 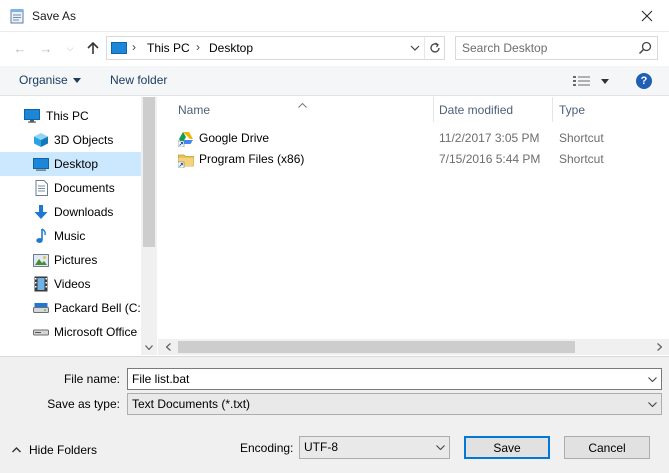 What do you see at coordinates (394, 379) in the screenshot?
I see `file-name-field: File list.bat` at bounding box center [394, 379].